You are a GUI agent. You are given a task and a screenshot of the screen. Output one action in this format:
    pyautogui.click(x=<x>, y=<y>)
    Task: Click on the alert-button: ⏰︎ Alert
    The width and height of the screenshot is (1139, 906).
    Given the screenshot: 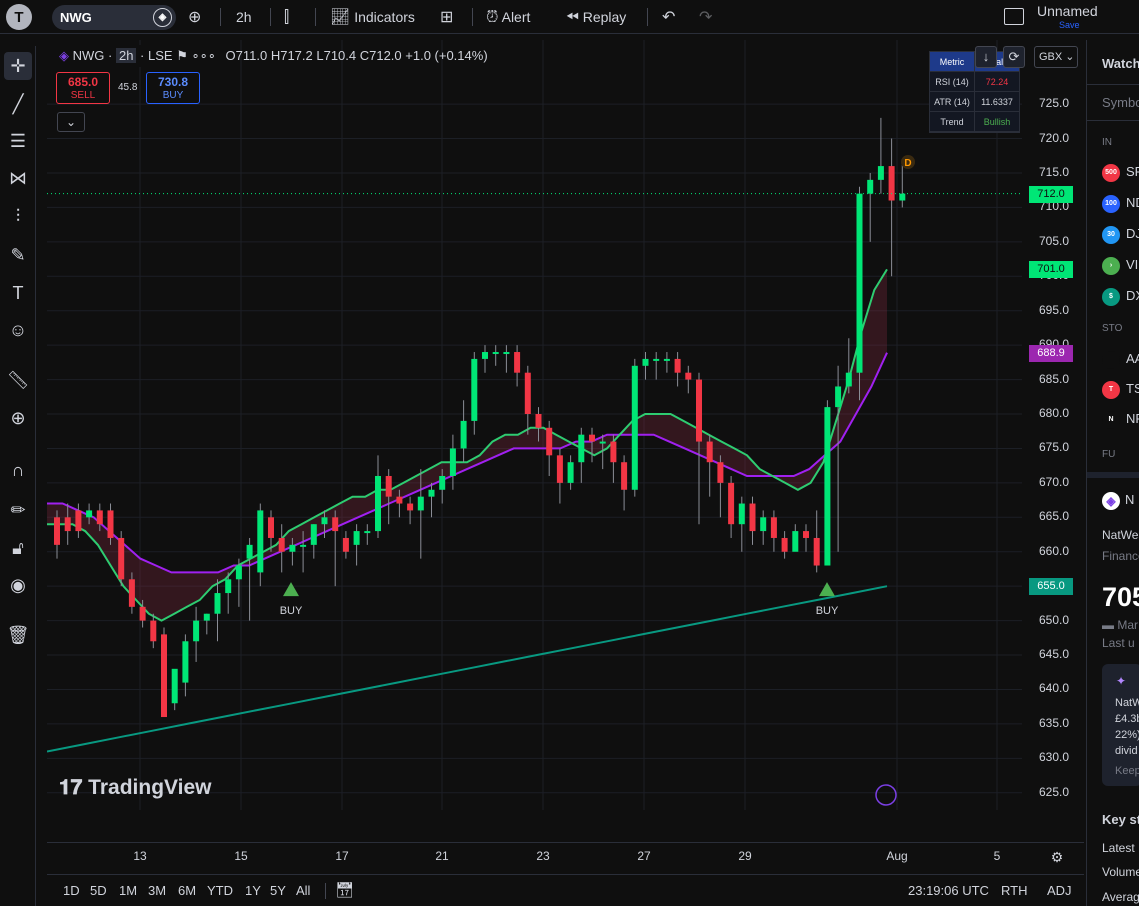 What is the action you would take?
    pyautogui.click(x=508, y=17)
    